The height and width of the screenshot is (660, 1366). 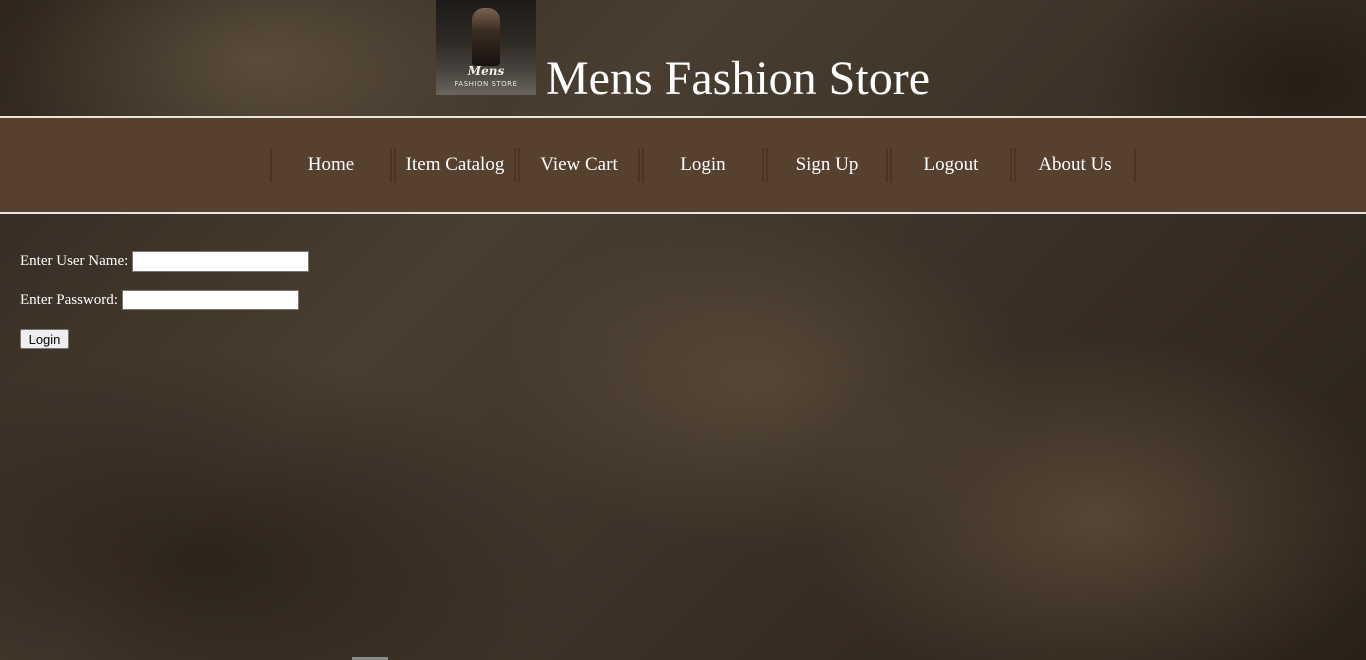 I want to click on login-submit-button: Login, so click(x=44, y=339).